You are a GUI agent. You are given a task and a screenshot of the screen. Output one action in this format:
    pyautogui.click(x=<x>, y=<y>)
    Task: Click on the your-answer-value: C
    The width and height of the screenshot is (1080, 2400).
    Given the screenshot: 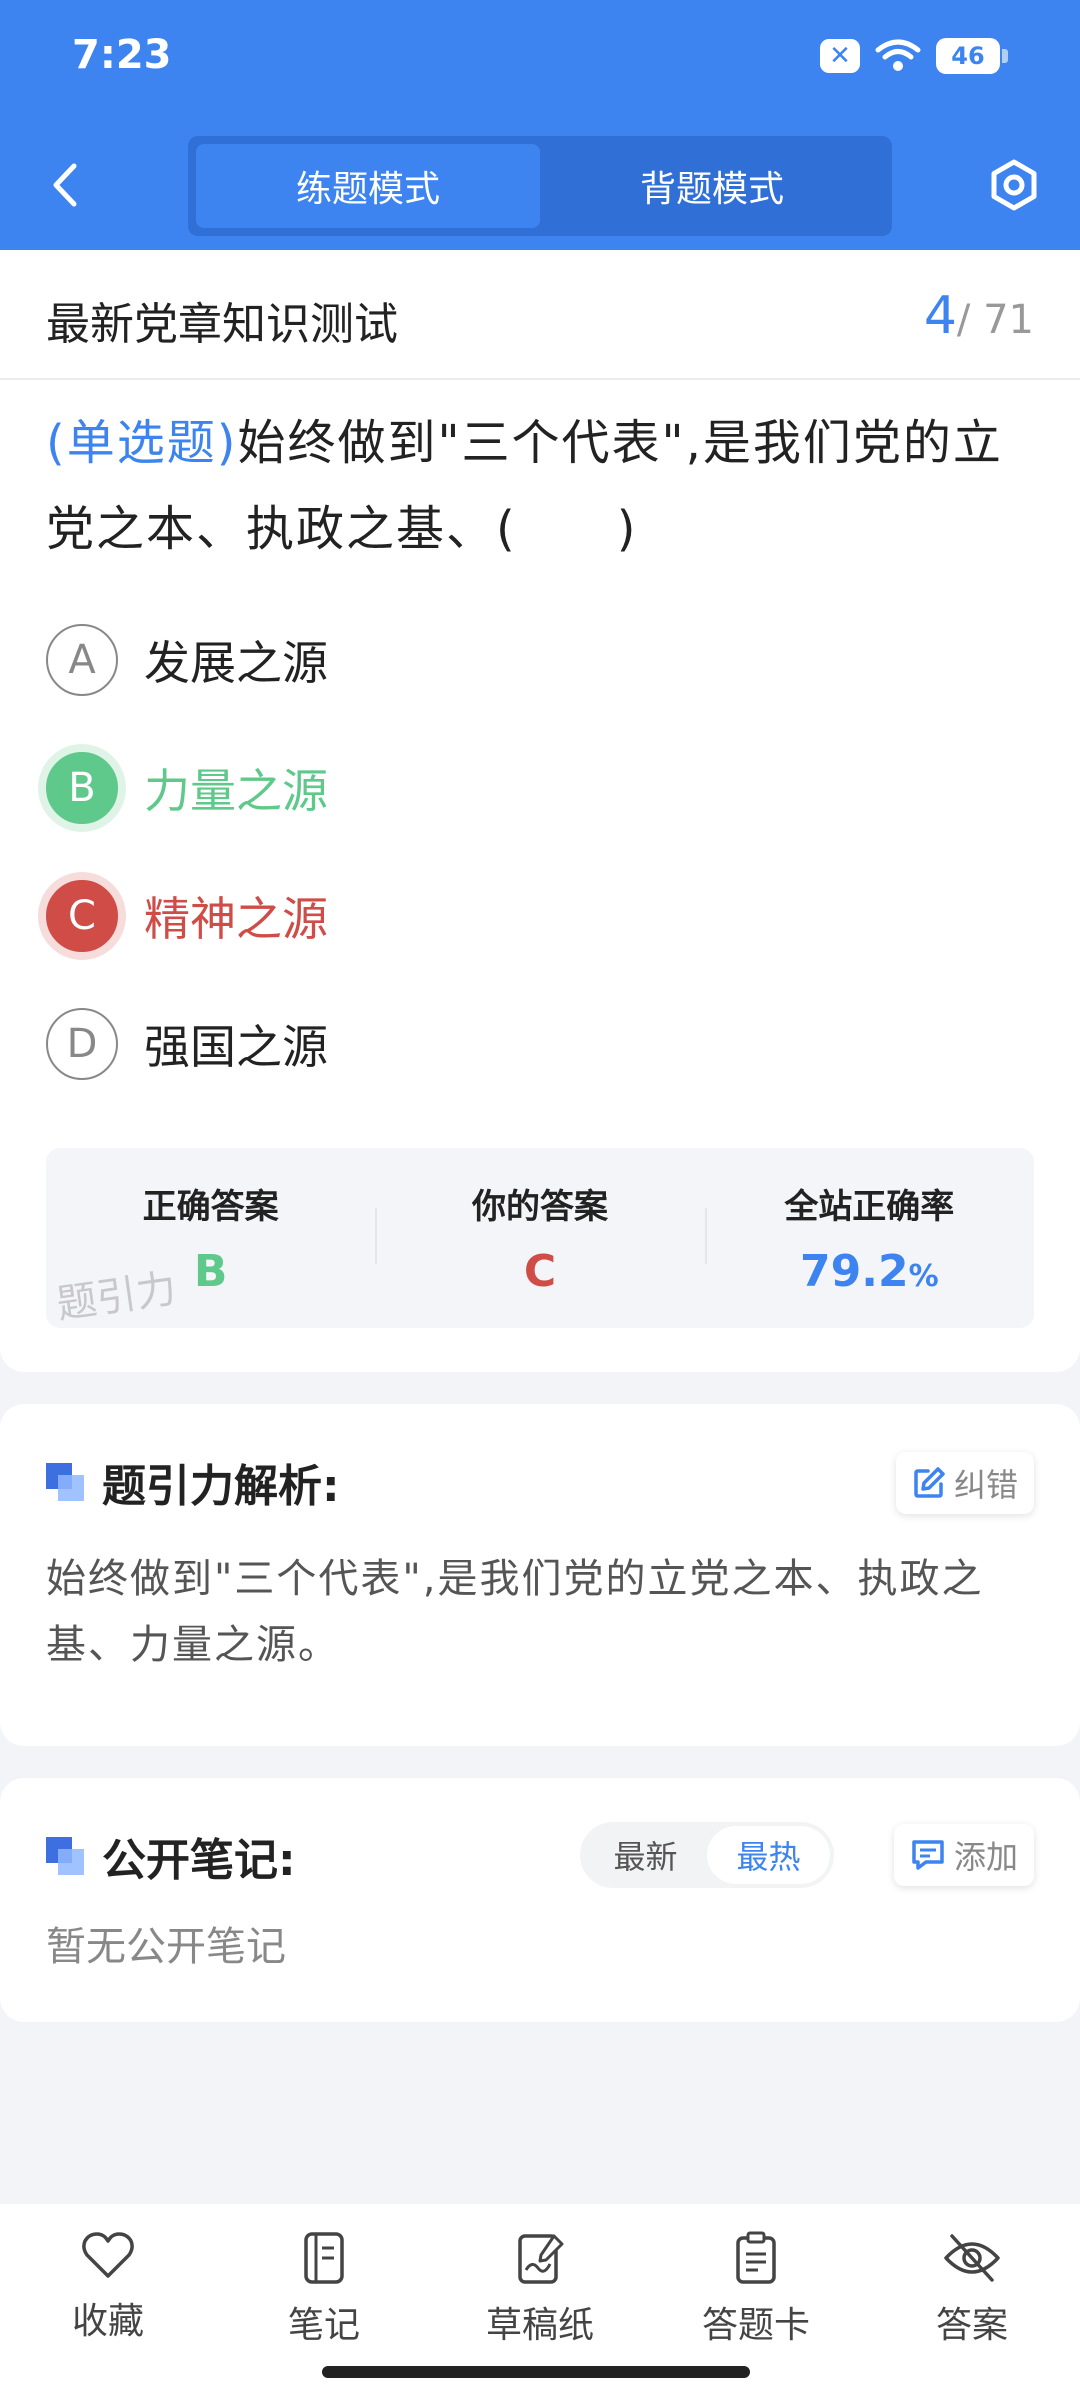 What is the action you would take?
    pyautogui.click(x=540, y=1271)
    